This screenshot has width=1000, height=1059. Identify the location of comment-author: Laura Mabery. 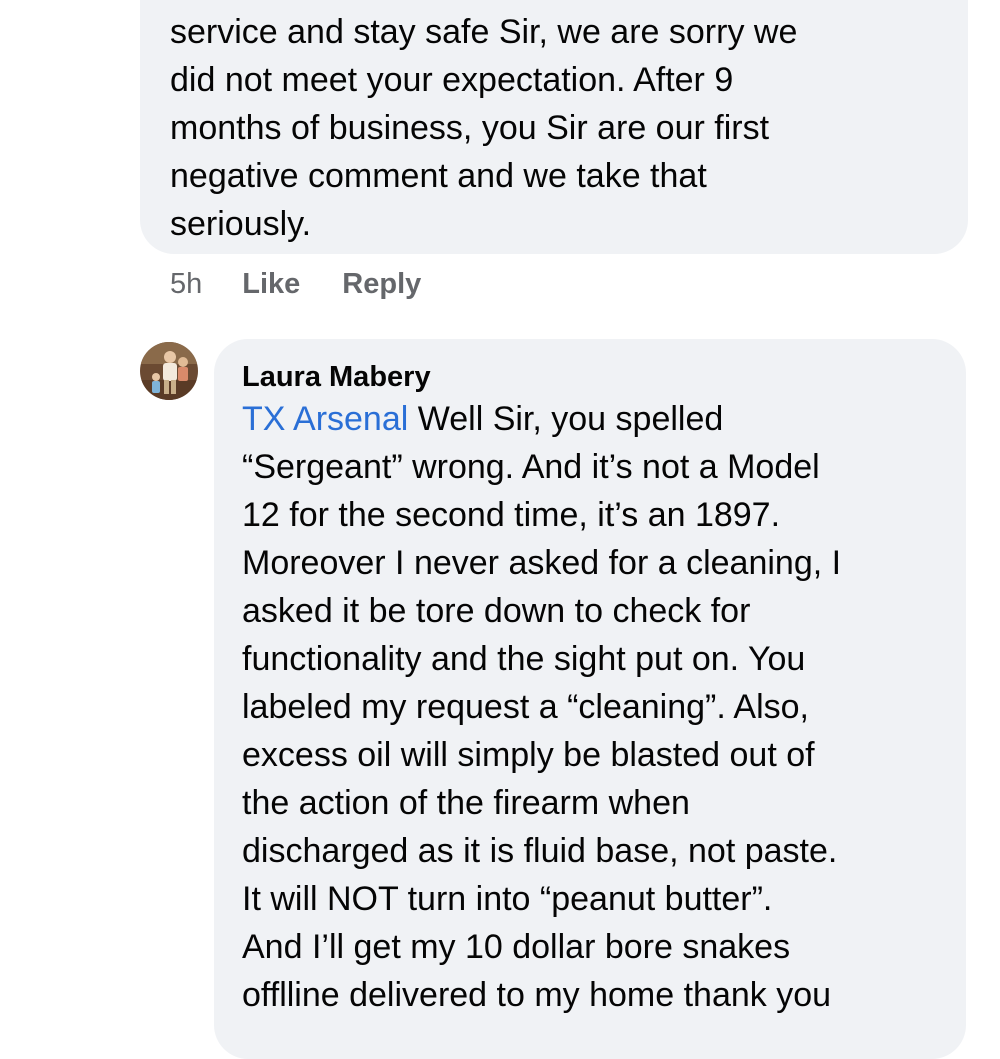
(589, 377).